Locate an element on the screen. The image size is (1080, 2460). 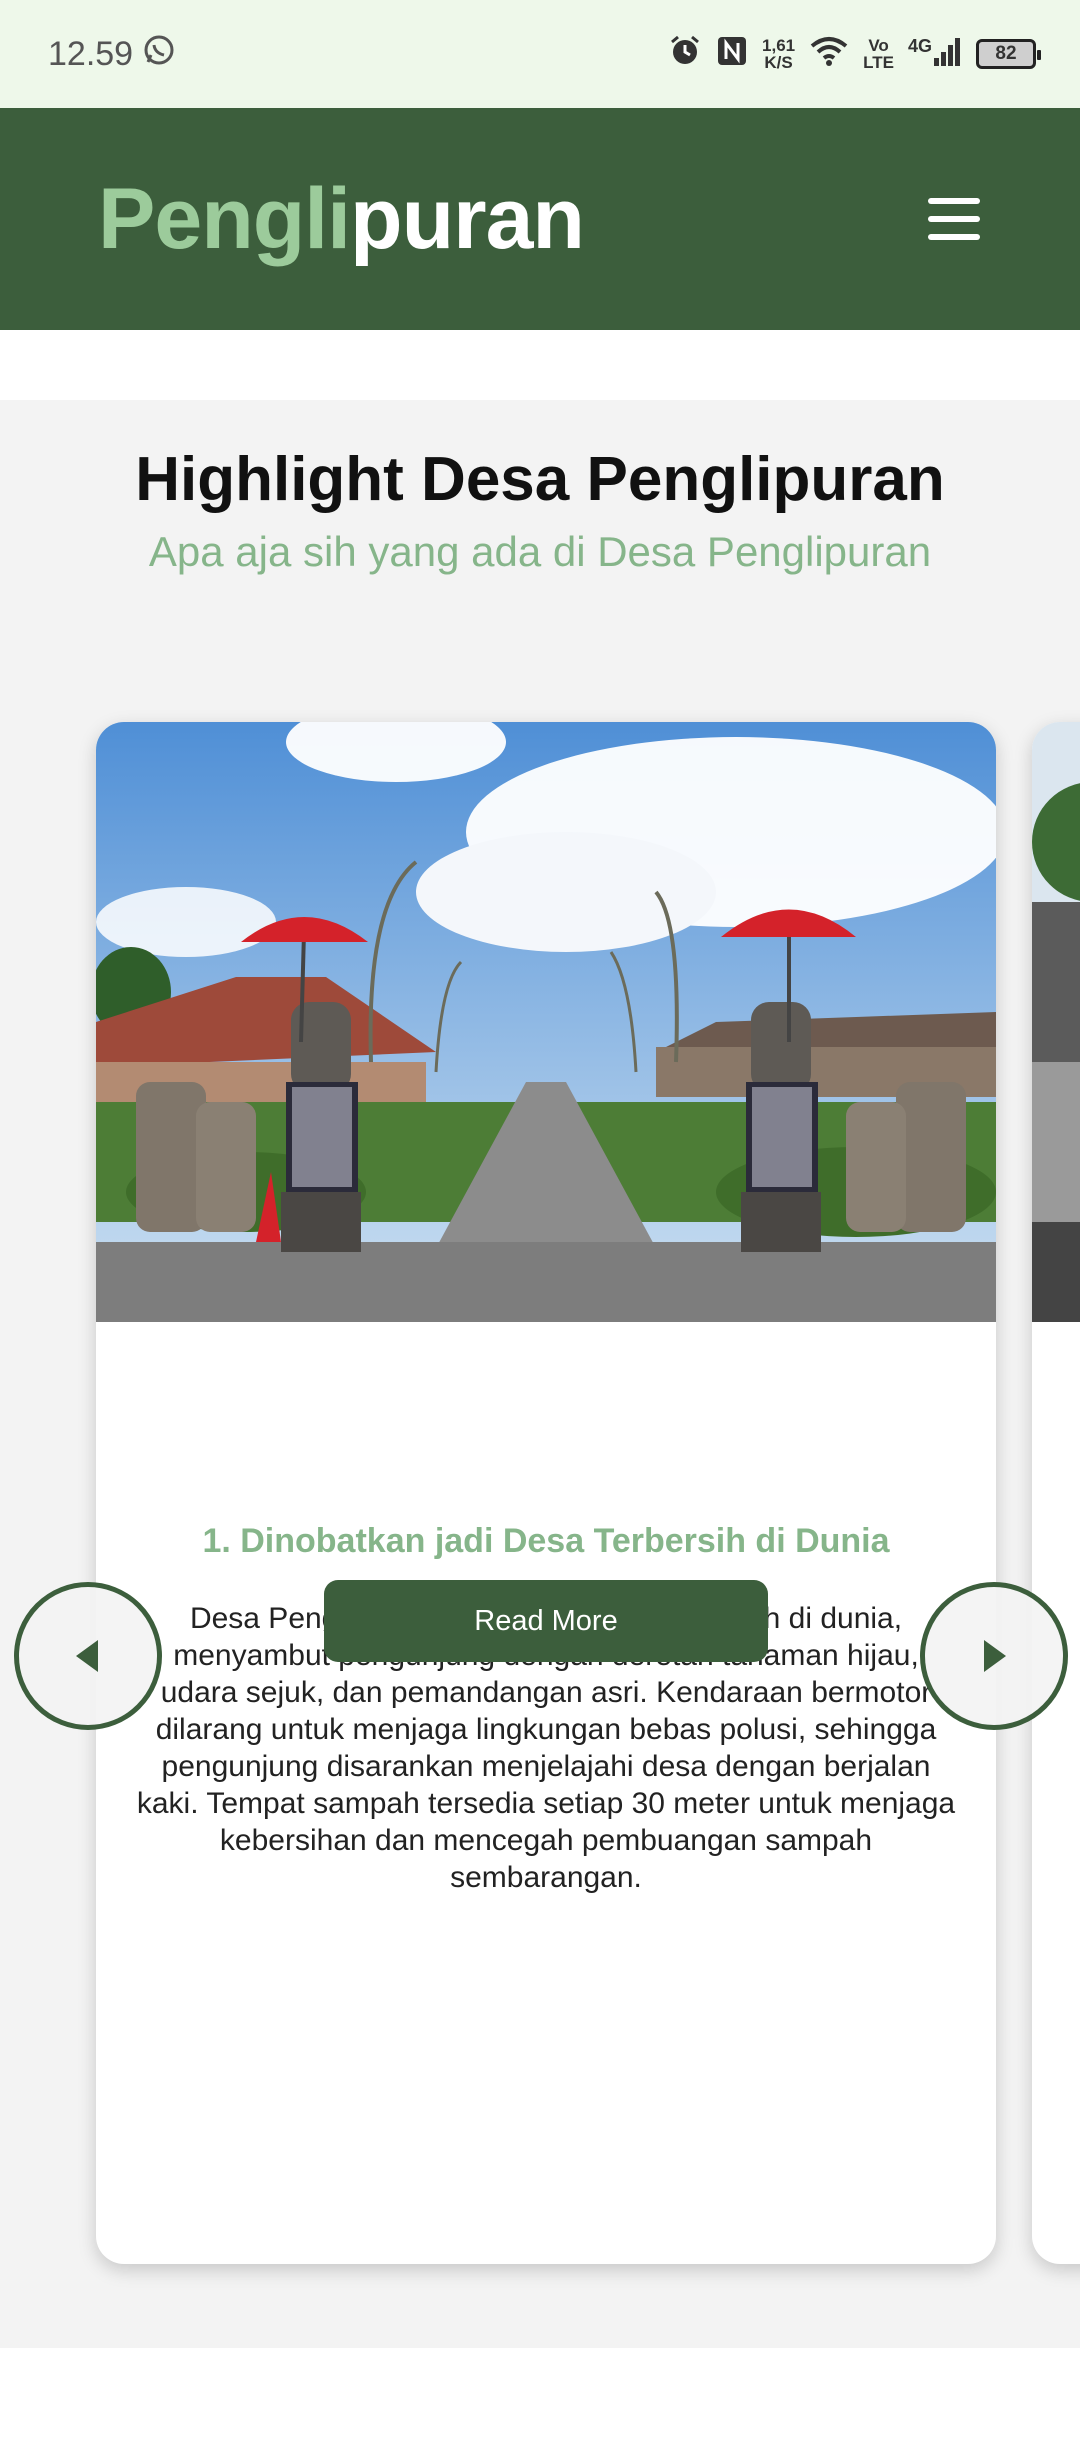
network-type: 4G is located at coordinates (919, 46).